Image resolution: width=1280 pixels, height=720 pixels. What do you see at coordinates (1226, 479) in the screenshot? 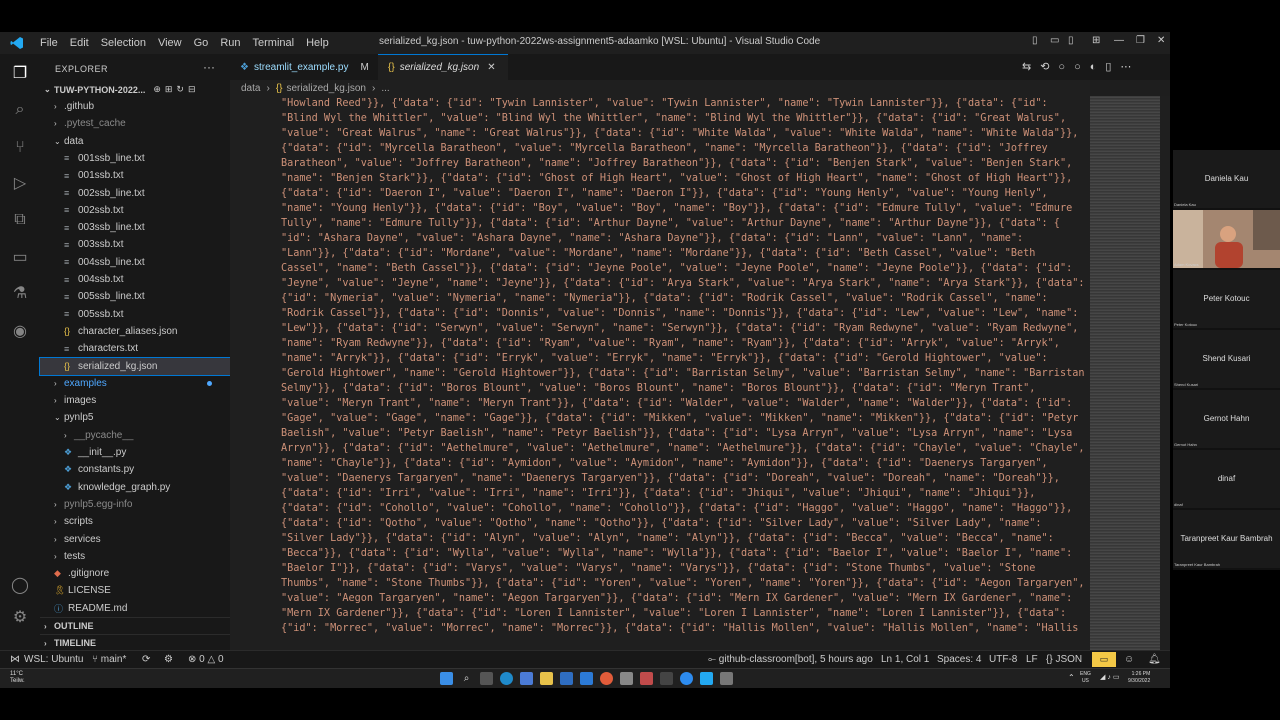
I see `participant-tile: dinaf dinaf` at bounding box center [1226, 479].